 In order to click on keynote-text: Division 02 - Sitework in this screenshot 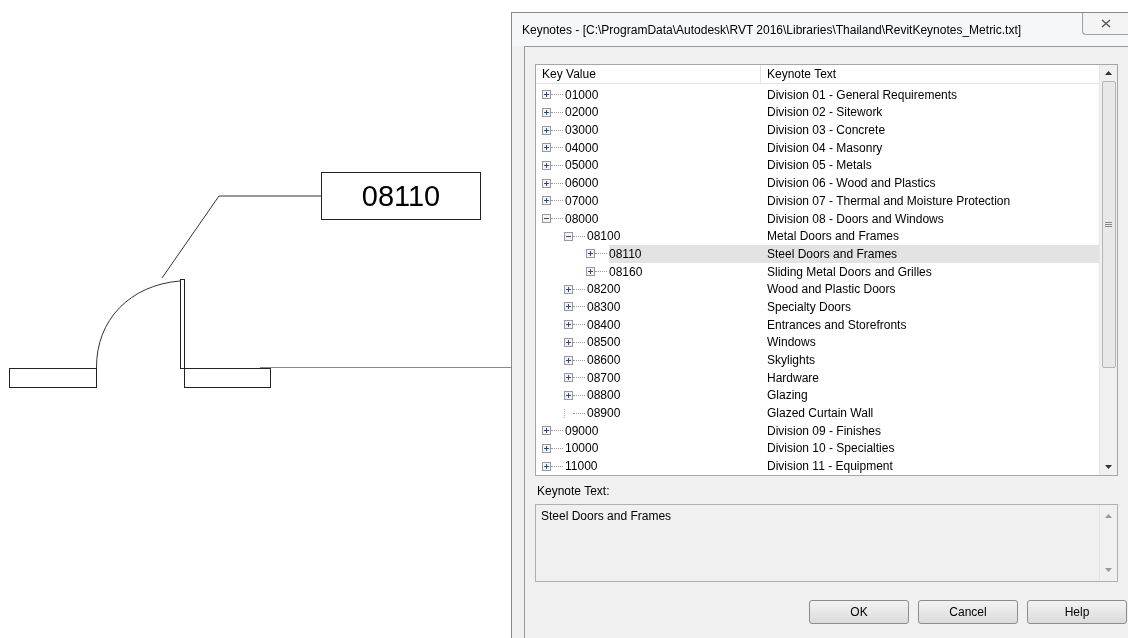, I will do `click(825, 112)`.